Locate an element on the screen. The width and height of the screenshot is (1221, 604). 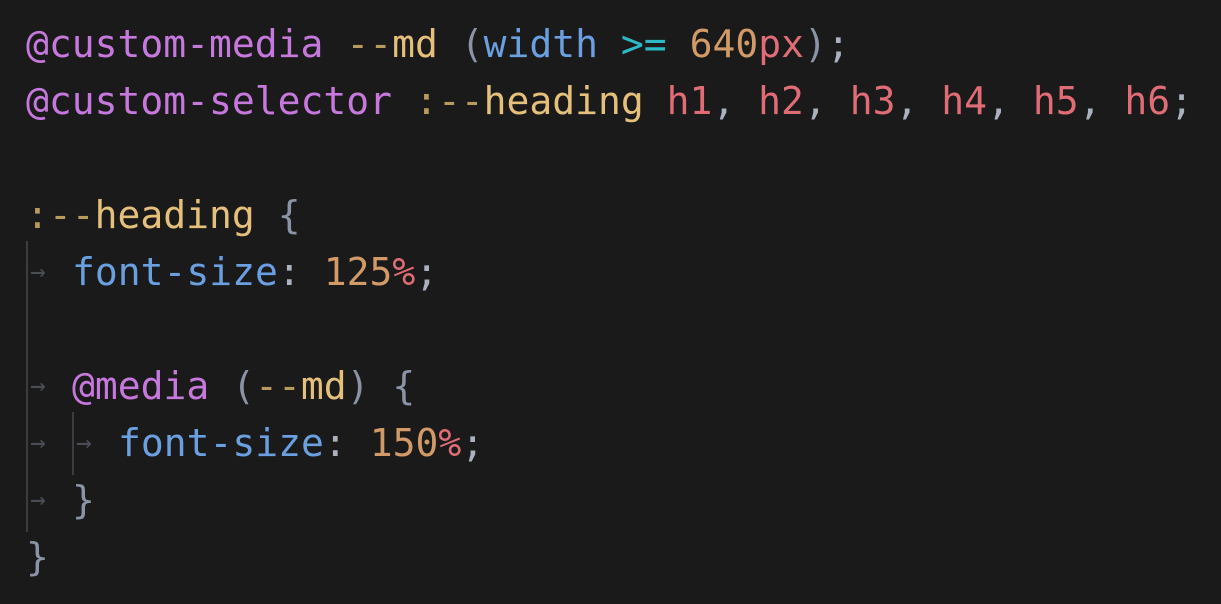
code-line-5: → font-size: 125%; is located at coordinates (232, 272).